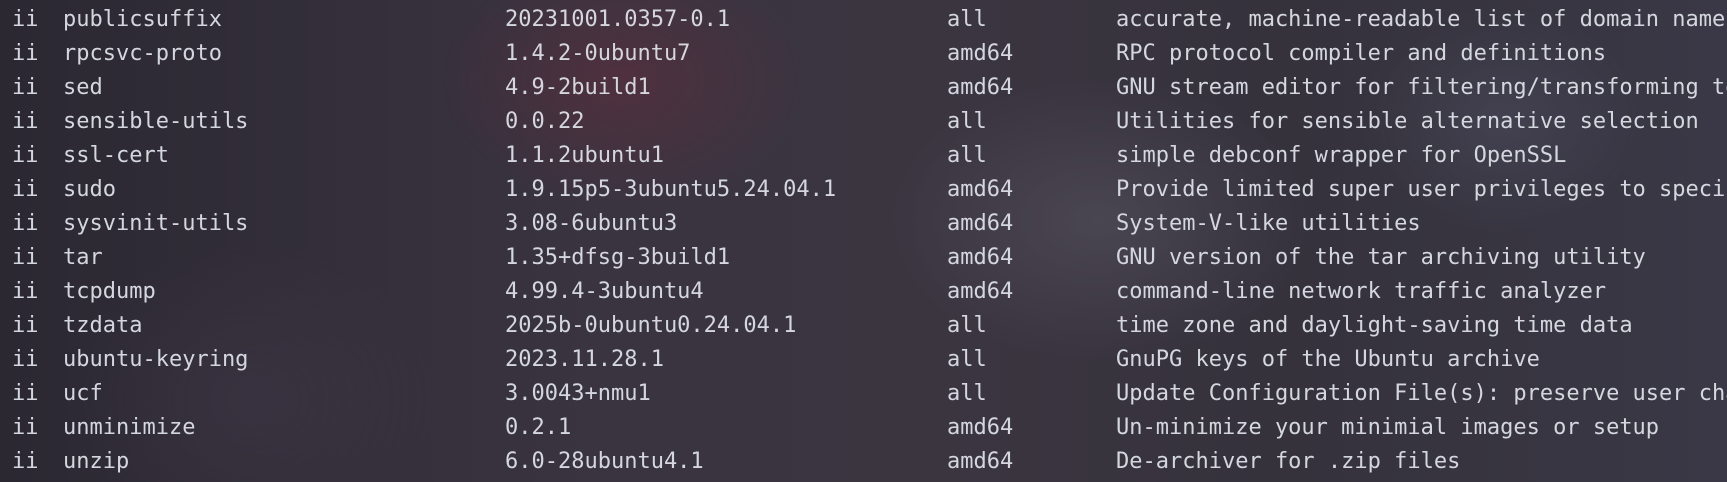  What do you see at coordinates (142, 19) in the screenshot?
I see `package-name: publicsuffix` at bounding box center [142, 19].